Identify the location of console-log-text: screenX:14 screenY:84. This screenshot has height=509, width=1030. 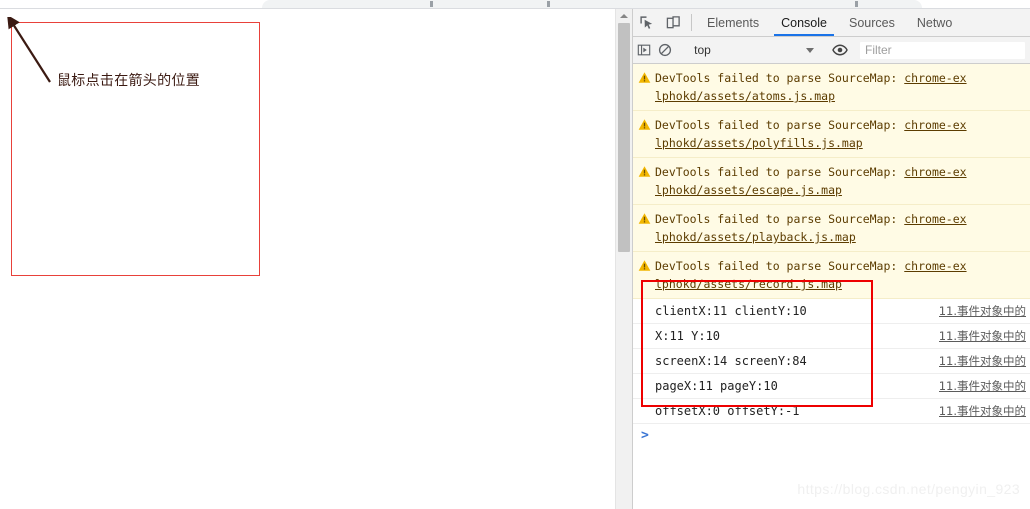
(731, 361).